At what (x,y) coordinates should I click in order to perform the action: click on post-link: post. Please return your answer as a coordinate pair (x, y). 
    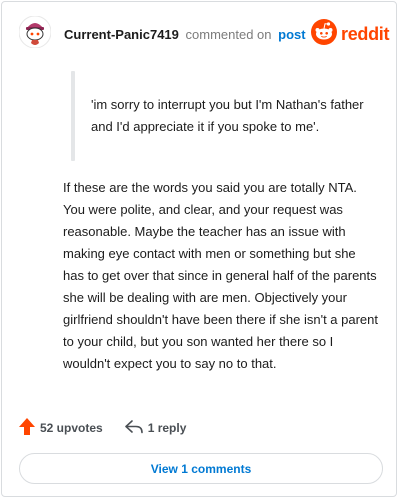
    Looking at the image, I should click on (291, 34).